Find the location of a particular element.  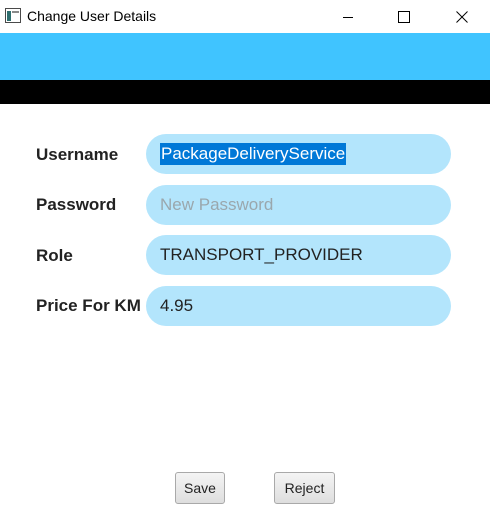

window-title: Change User Details is located at coordinates (92, 16).